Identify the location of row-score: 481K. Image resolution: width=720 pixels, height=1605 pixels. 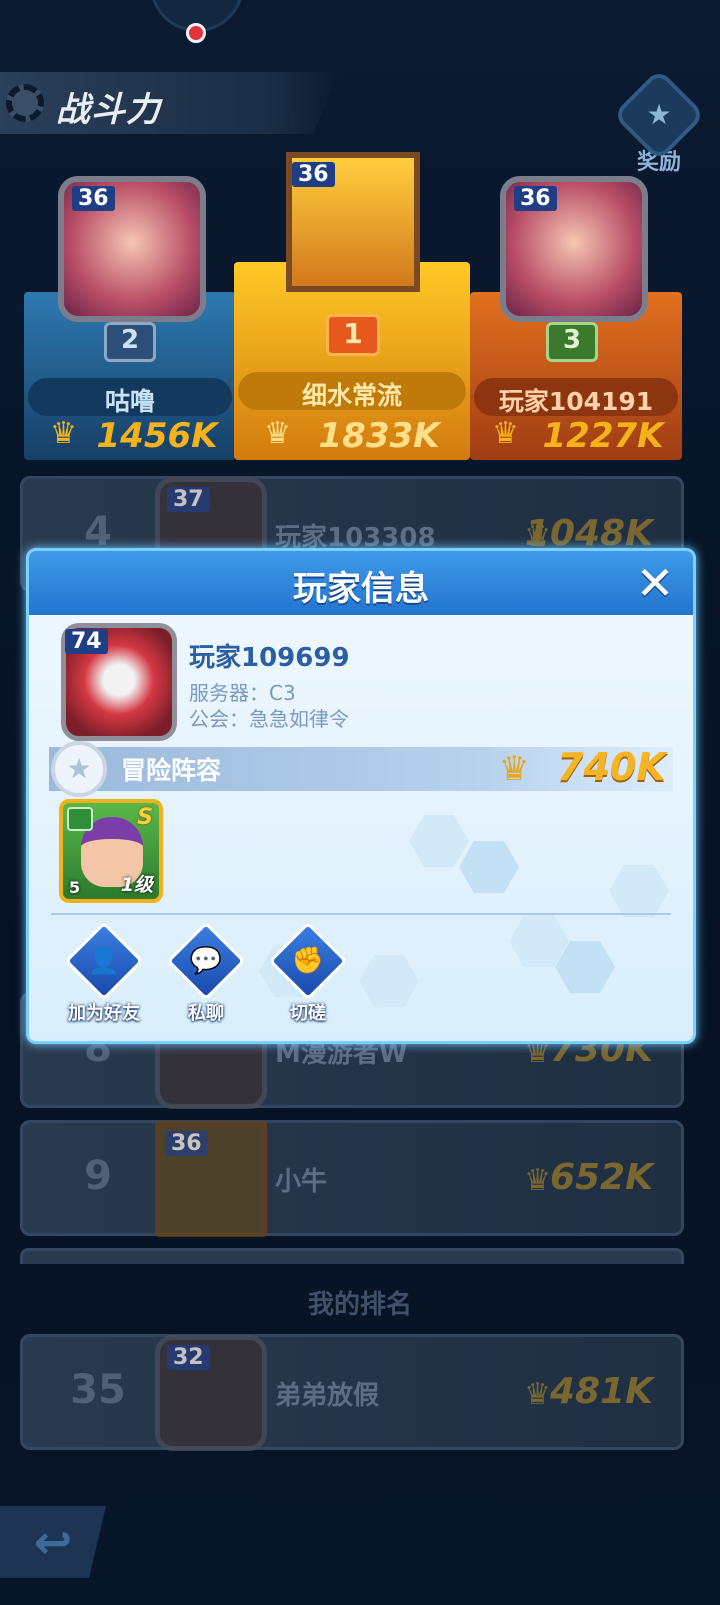
(601, 1391).